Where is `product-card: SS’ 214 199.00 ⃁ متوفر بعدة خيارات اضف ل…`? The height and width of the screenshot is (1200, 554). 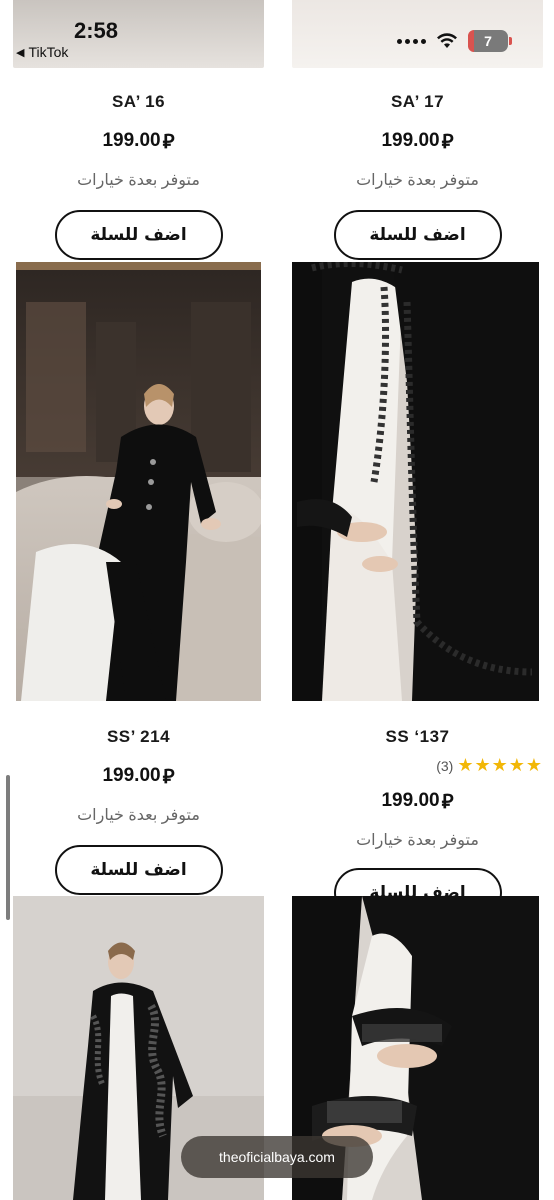
product-card: SS’ 214 199.00 ⃁ متوفر بعدة خيارات اضف ل… is located at coordinates (138, 811).